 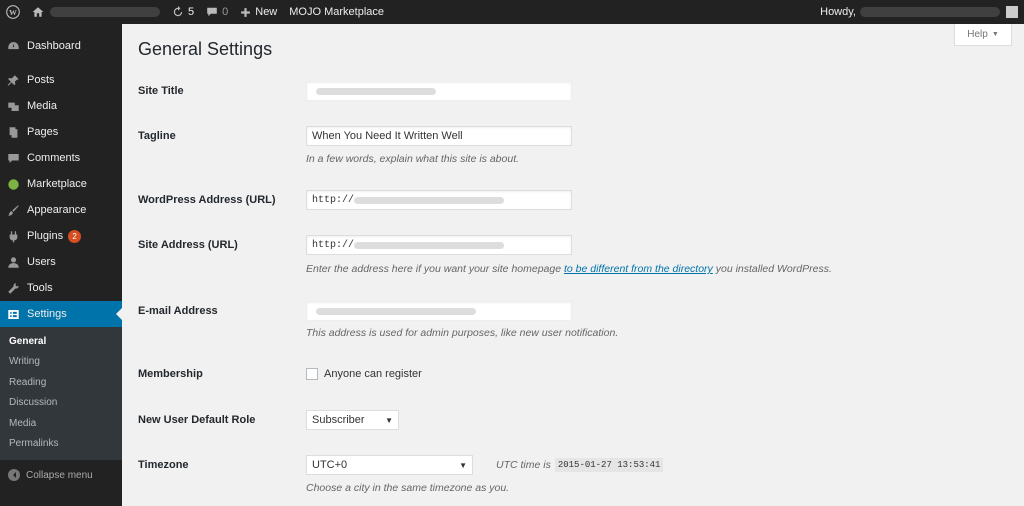 I want to click on wp-address-input: http://, so click(x=439, y=200).